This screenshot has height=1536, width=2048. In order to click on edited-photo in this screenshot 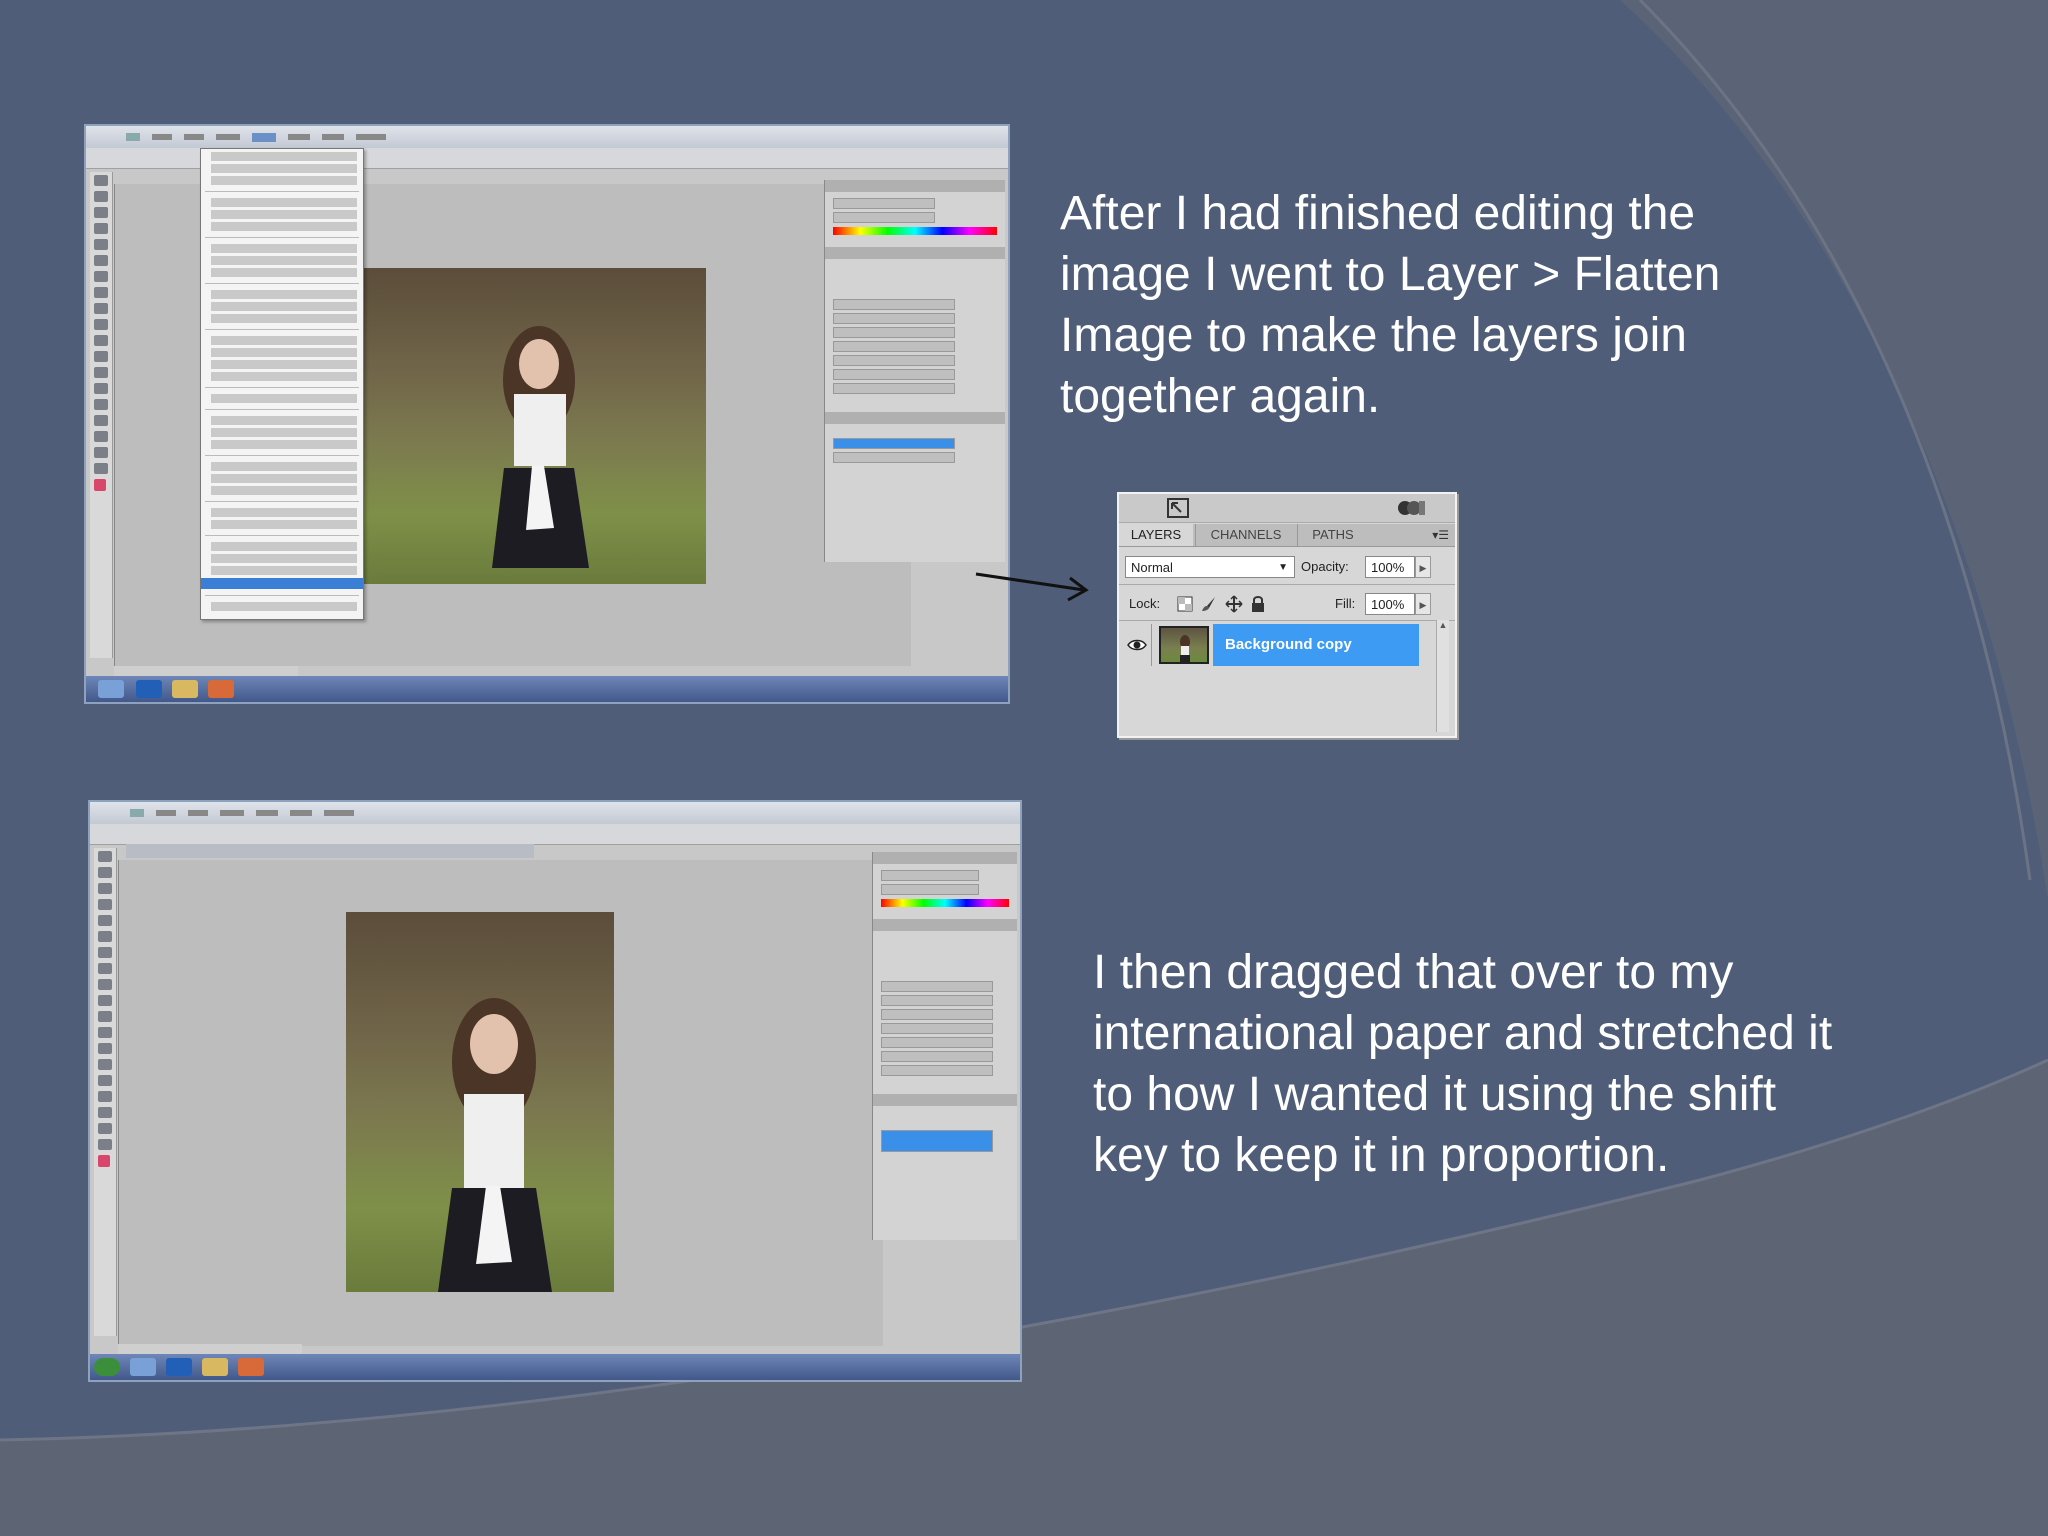, I will do `click(535, 426)`.